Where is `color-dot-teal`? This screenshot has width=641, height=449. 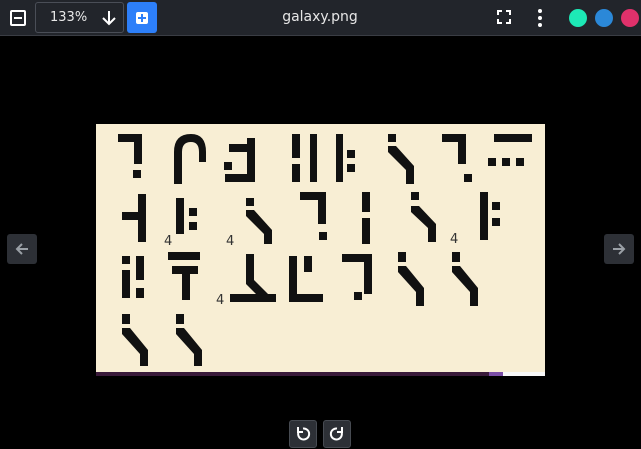
color-dot-teal is located at coordinates (578, 18).